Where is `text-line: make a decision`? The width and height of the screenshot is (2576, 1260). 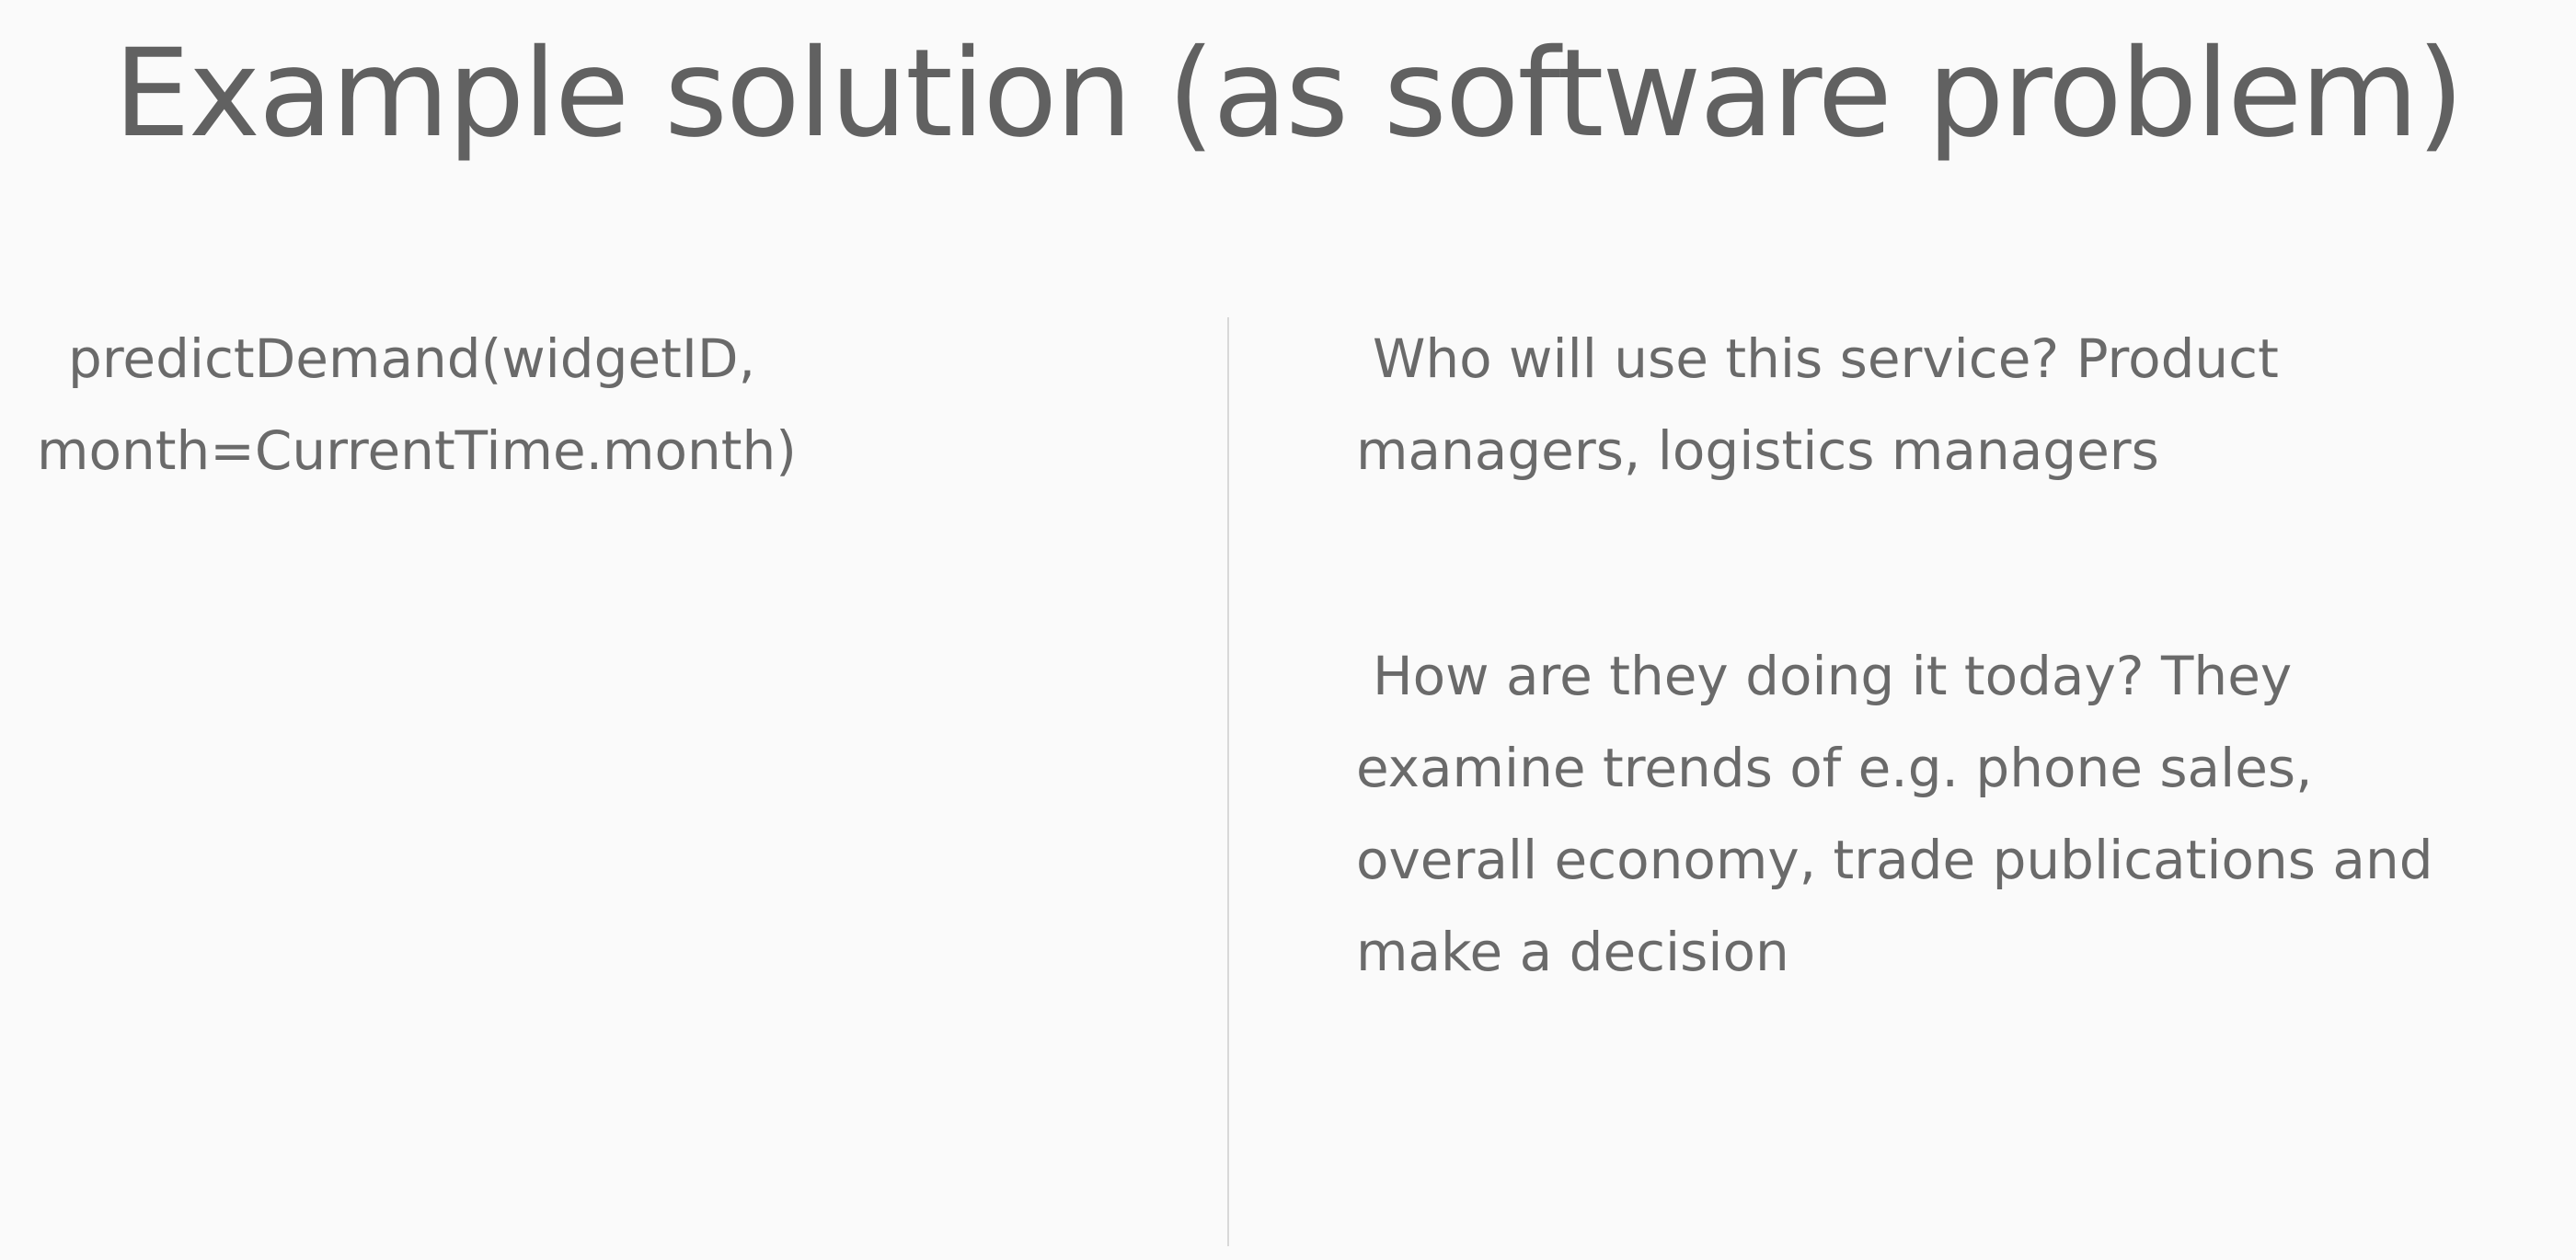
text-line: make a decision is located at coordinates (1572, 952).